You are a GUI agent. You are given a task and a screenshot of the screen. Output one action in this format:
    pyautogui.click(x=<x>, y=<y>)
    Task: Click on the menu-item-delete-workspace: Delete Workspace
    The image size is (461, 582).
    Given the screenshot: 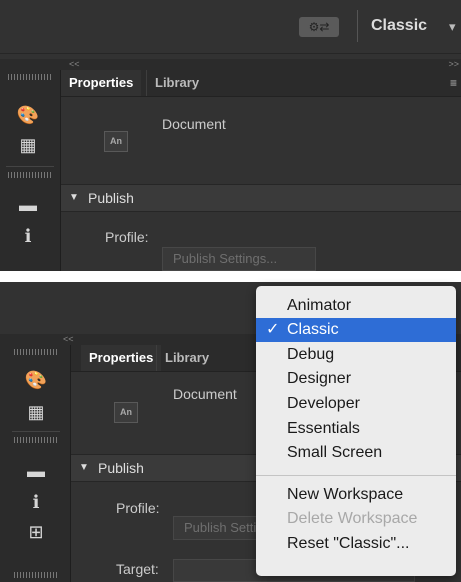 What is the action you would take?
    pyautogui.click(x=352, y=518)
    